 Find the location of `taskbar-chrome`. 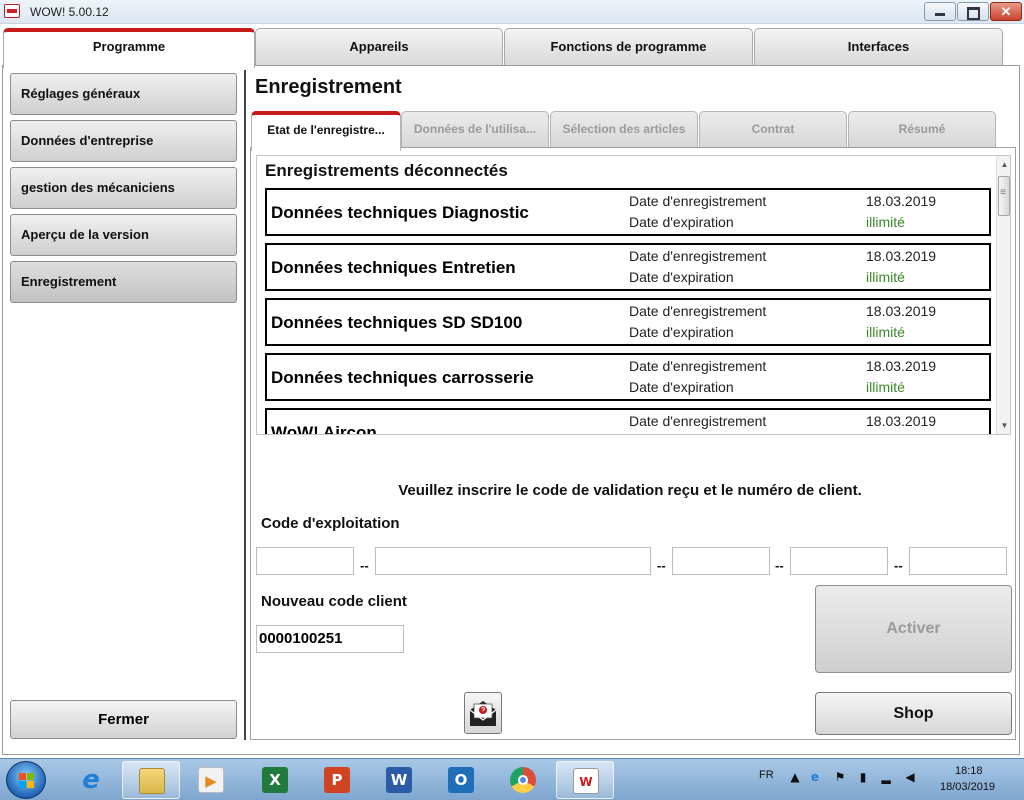

taskbar-chrome is located at coordinates (523, 780).